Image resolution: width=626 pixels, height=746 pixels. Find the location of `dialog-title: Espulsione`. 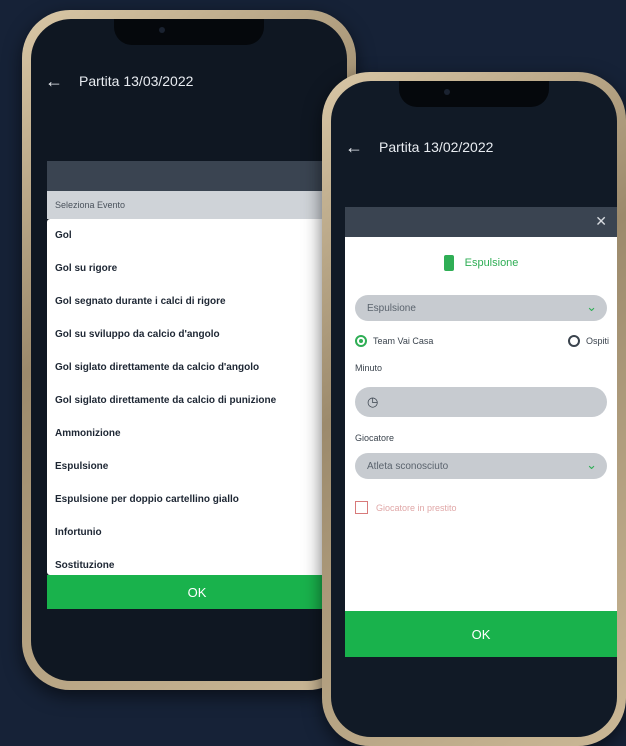

dialog-title: Espulsione is located at coordinates (491, 262).